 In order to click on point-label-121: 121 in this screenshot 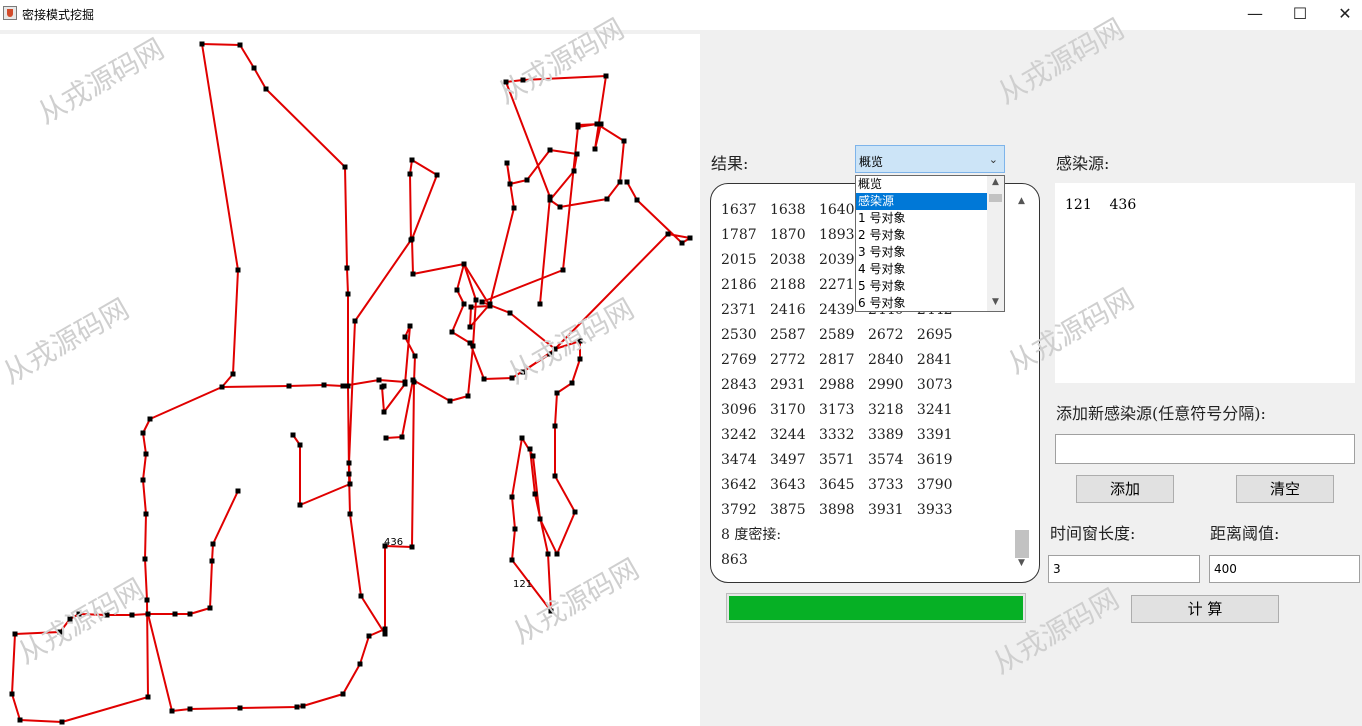, I will do `click(523, 584)`.